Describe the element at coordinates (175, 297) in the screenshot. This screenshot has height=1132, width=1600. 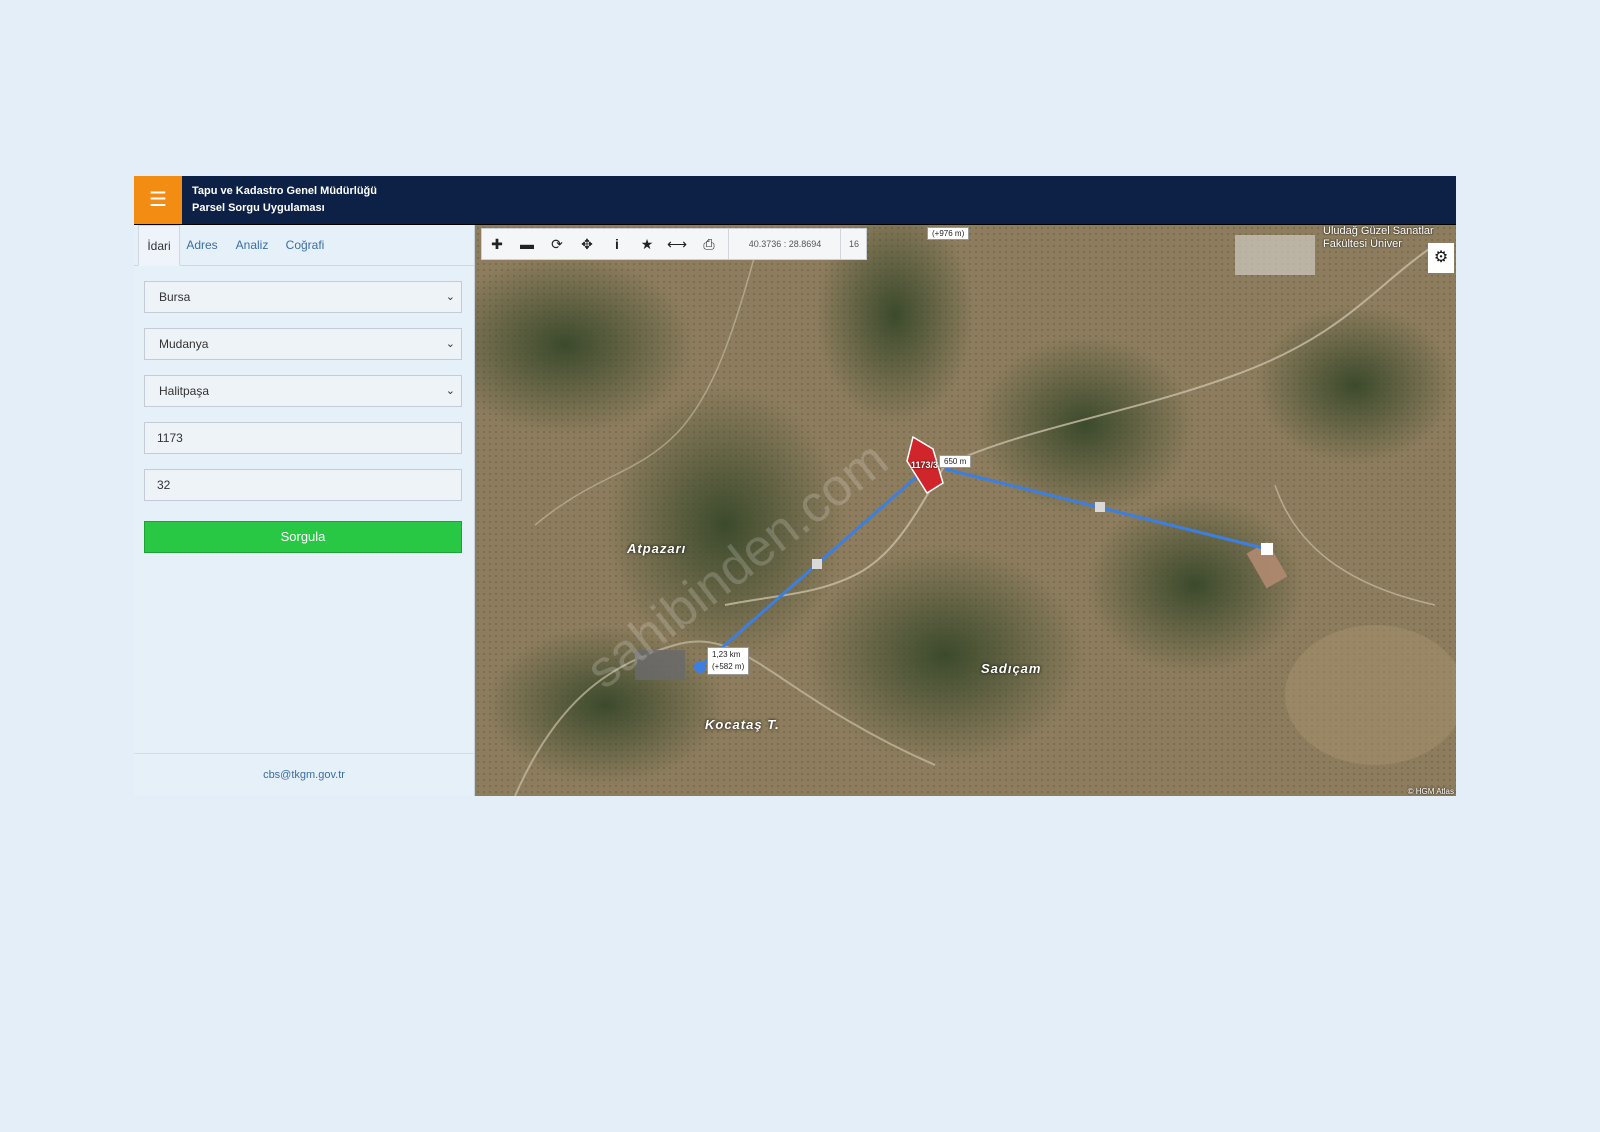
I see `province-select-value: Bursa` at that location.